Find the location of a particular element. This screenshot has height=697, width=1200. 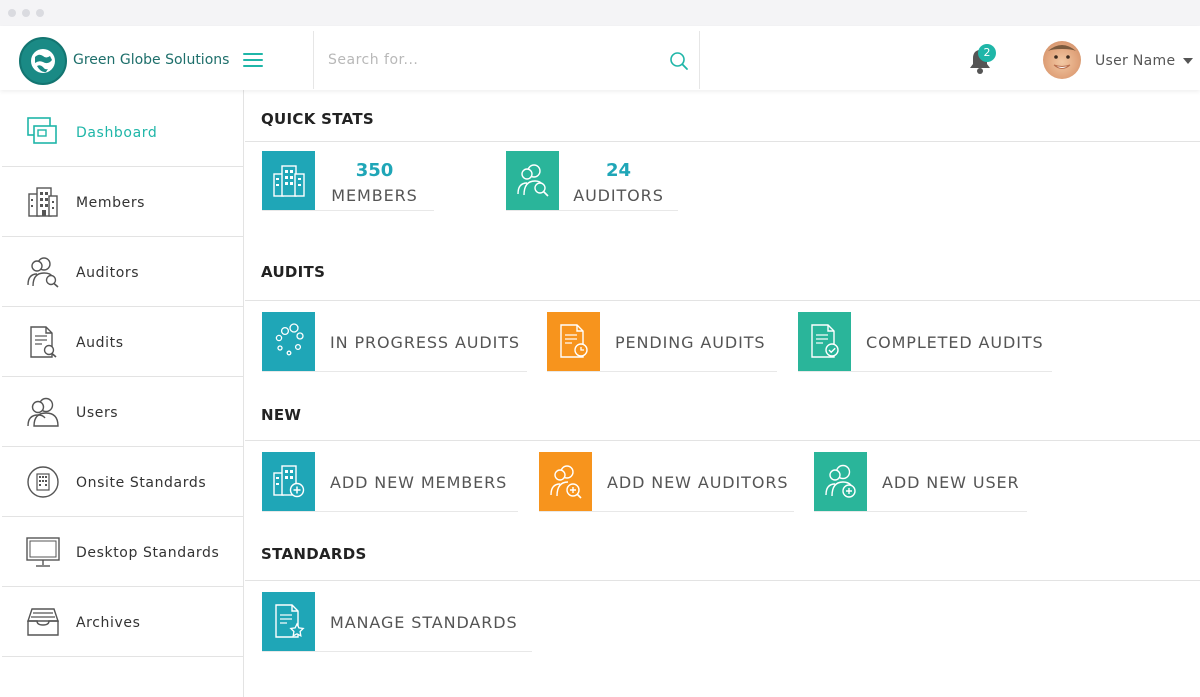

chevron-down-icon is located at coordinates (1188, 61).